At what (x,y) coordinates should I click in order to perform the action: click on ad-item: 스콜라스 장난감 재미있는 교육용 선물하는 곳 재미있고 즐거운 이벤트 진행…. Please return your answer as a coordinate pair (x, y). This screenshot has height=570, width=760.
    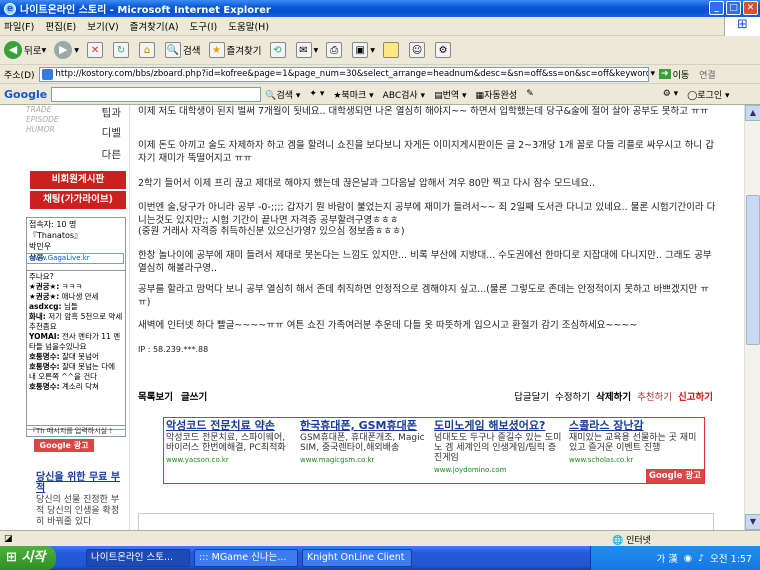
    Looking at the image, I should click on (634, 442).